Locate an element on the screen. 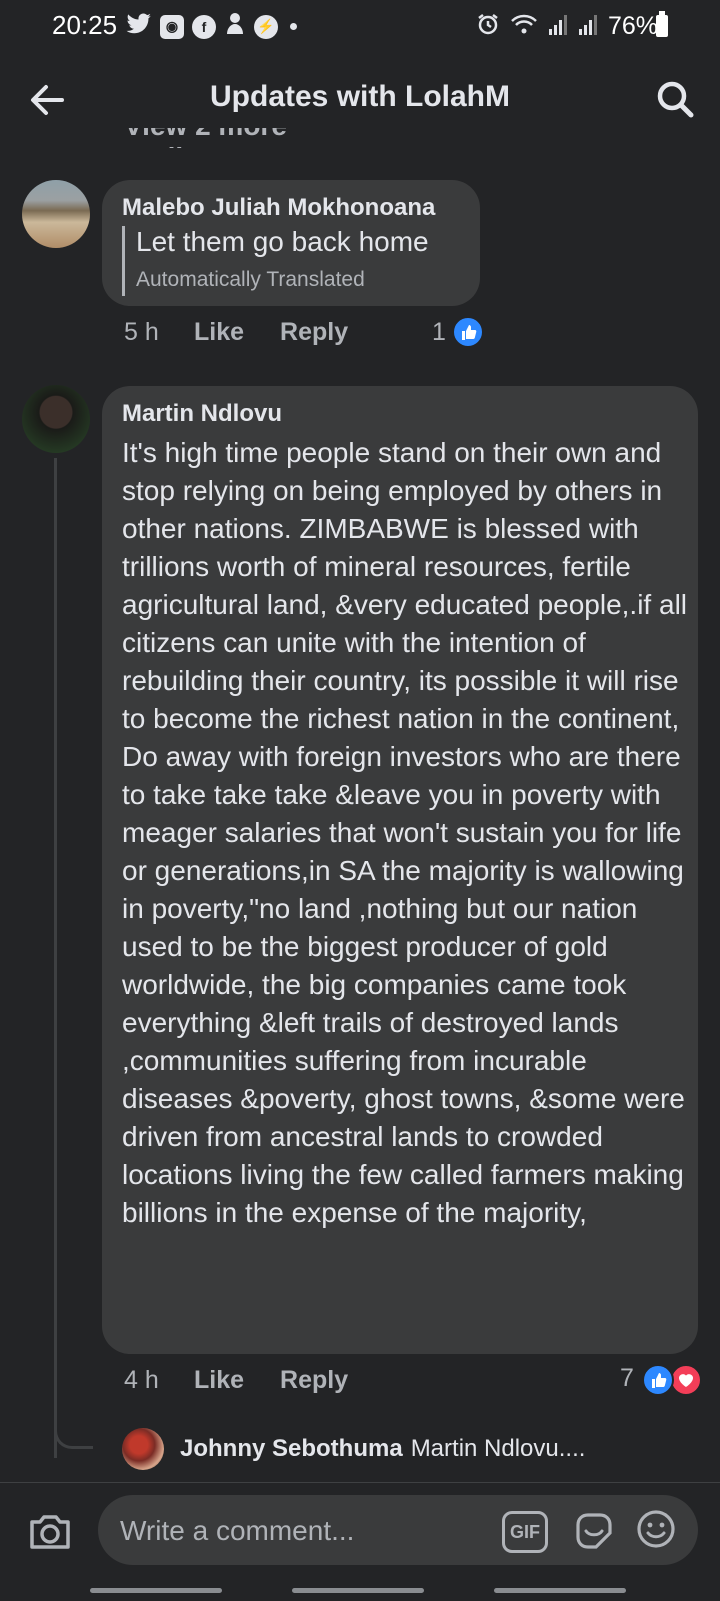 This screenshot has width=720, height=1601. system-icons: 76% is located at coordinates (567, 26).